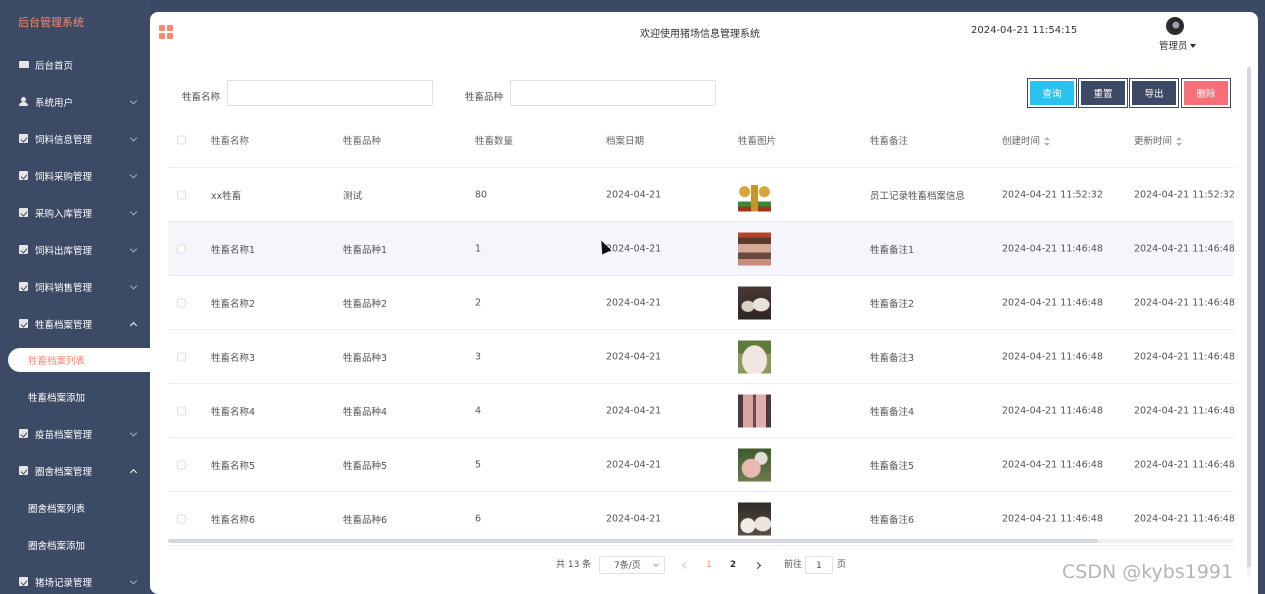 This screenshot has width=1265, height=594. Describe the element at coordinates (632, 565) in the screenshot. I see `page-size-select: 7条/页` at that location.